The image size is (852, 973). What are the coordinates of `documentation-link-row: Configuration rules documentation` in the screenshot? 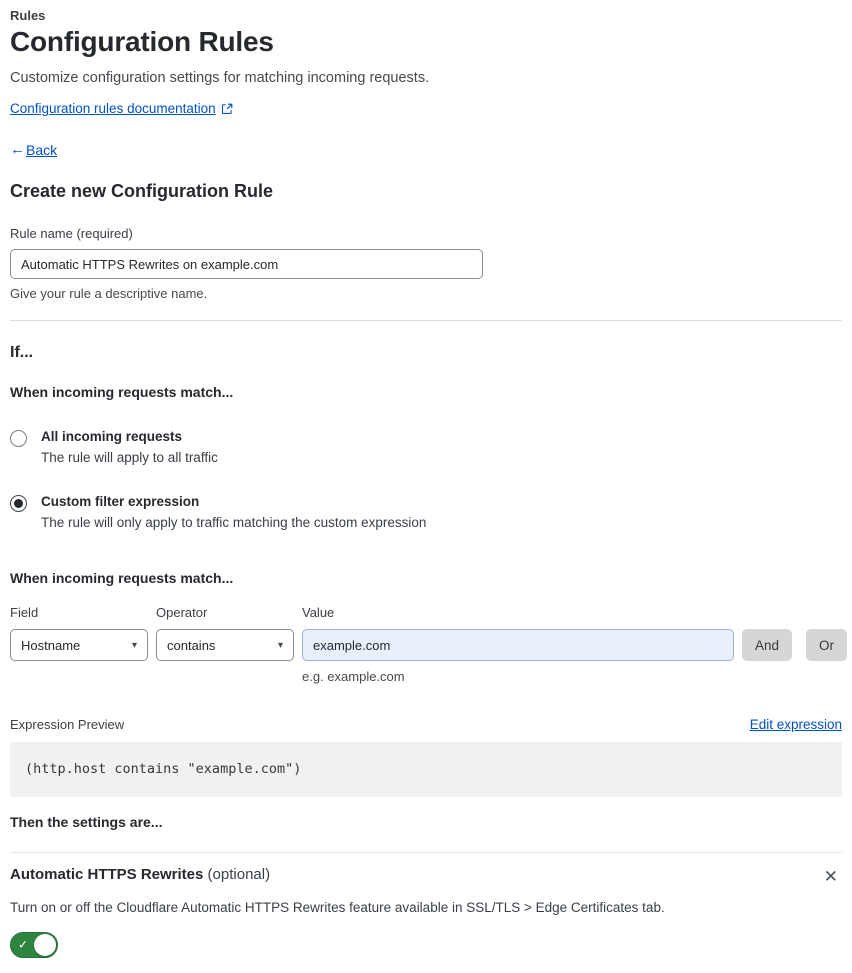 It's located at (426, 108).